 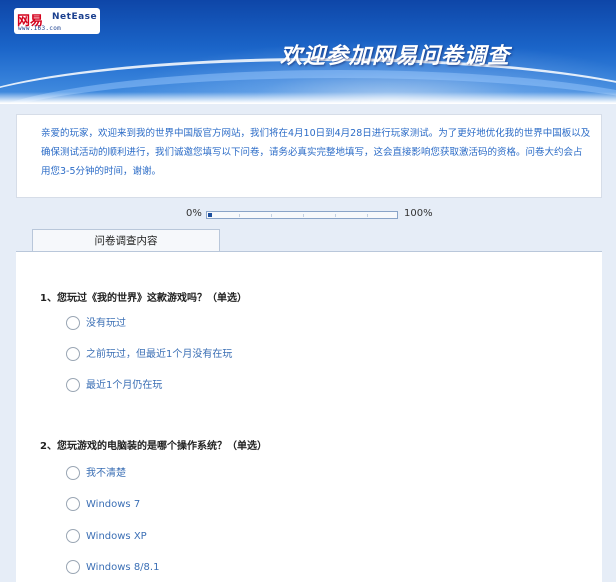 I want to click on question-2-title: 2、您玩游戏的电脑装的是哪个操作系统？（单选）, so click(x=153, y=446).